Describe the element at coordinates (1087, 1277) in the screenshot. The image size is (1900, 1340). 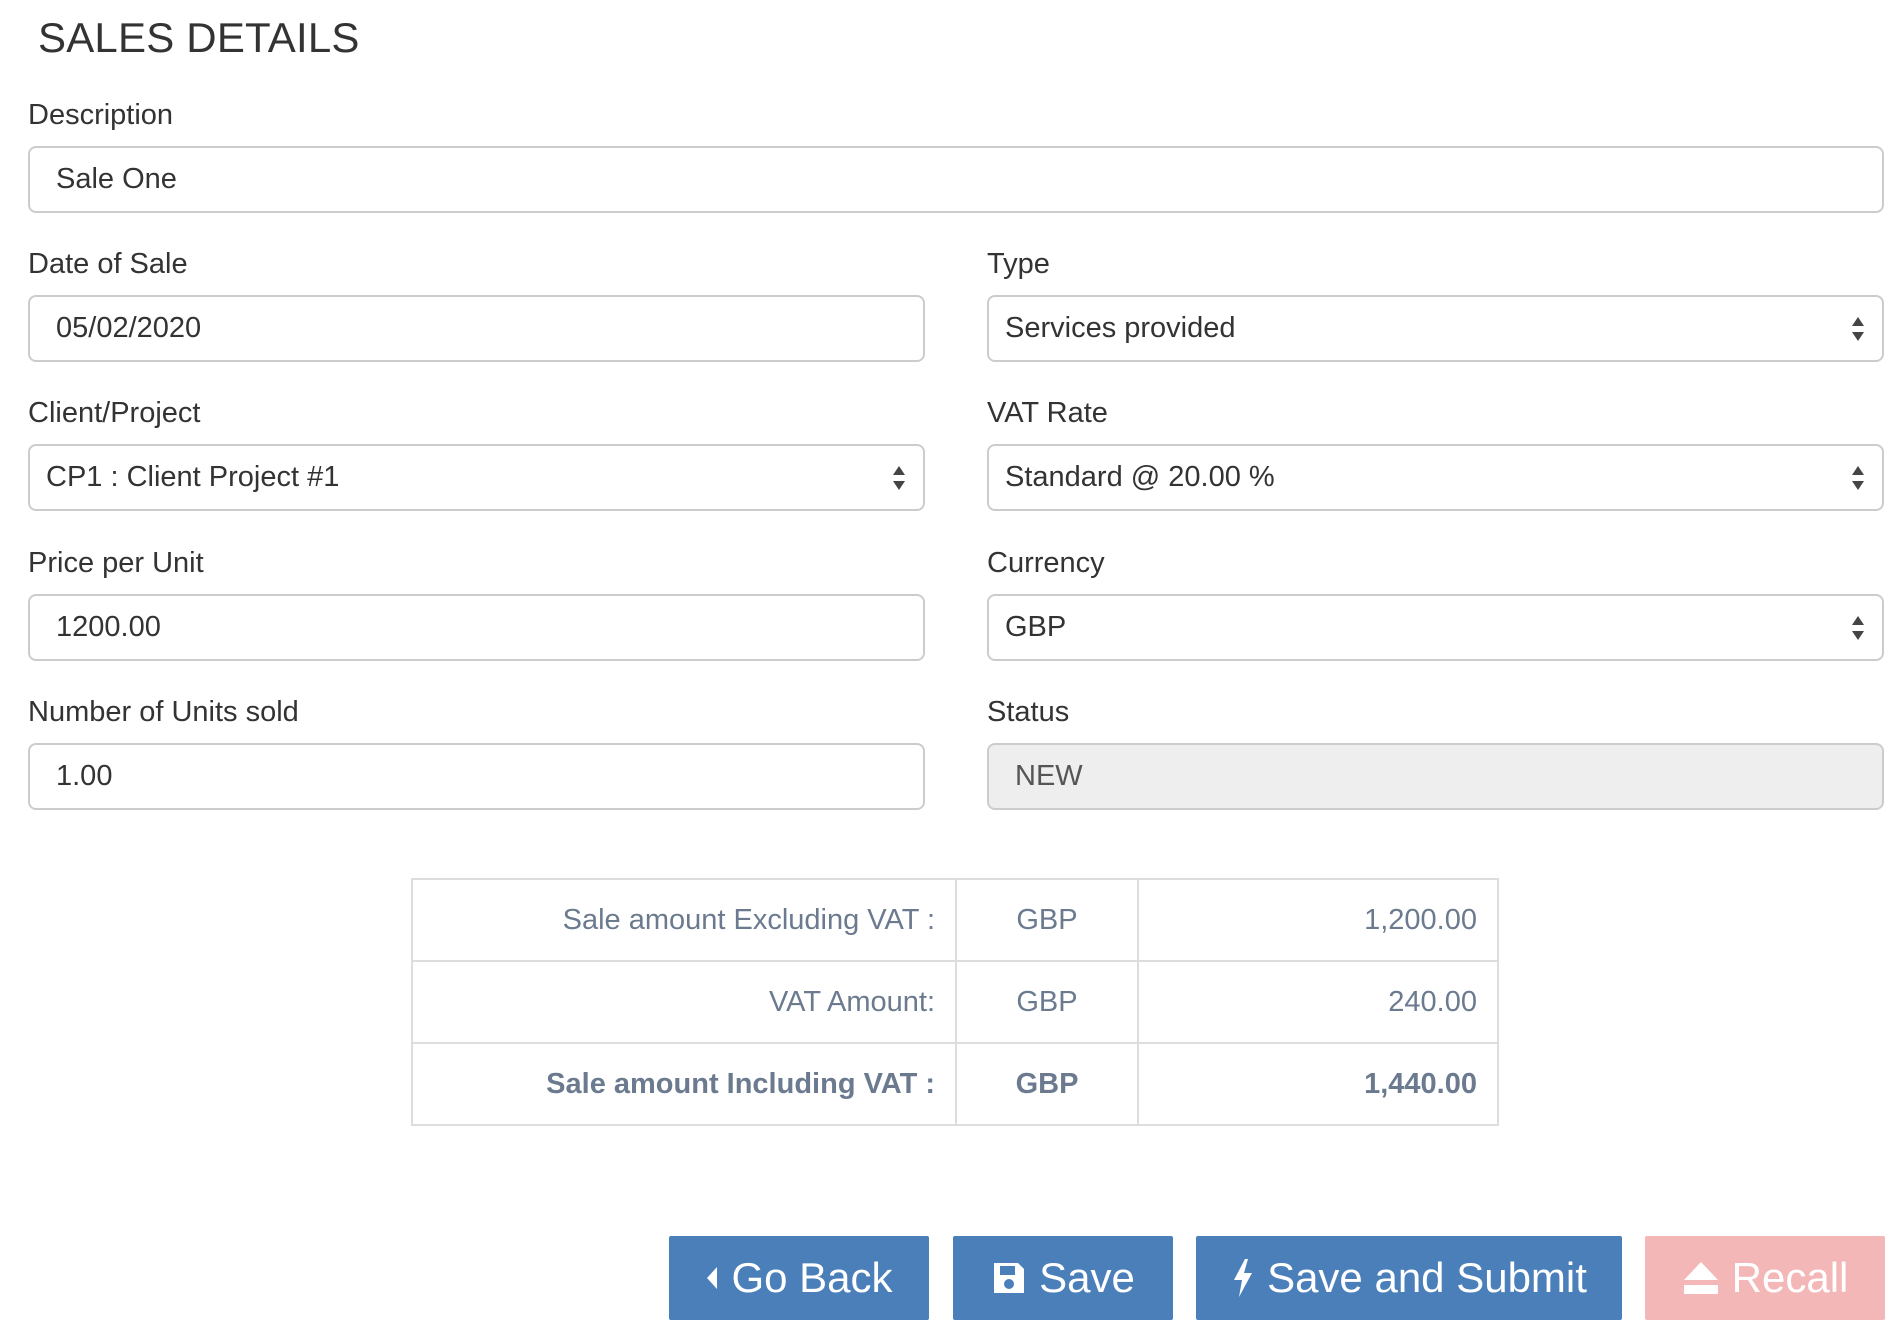
I see `save-label: Save` at that location.